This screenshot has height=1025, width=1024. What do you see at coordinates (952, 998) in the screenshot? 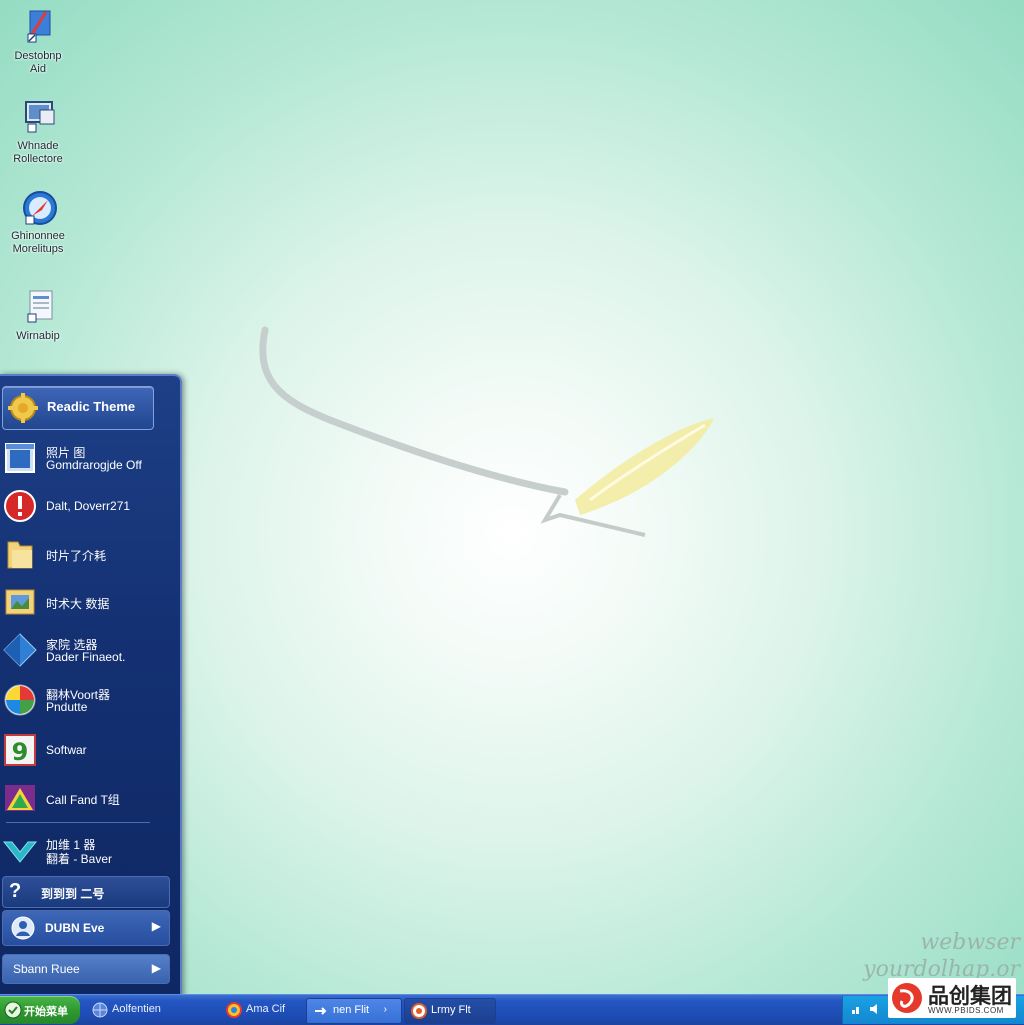
I see `pbids-logo: 品创集团 WWW.PBIDS.COM` at bounding box center [952, 998].